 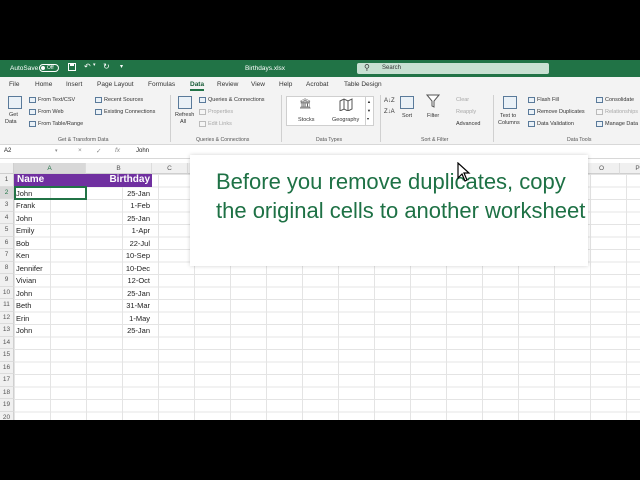 I want to click on cell-name: Vivian, so click(x=26, y=280).